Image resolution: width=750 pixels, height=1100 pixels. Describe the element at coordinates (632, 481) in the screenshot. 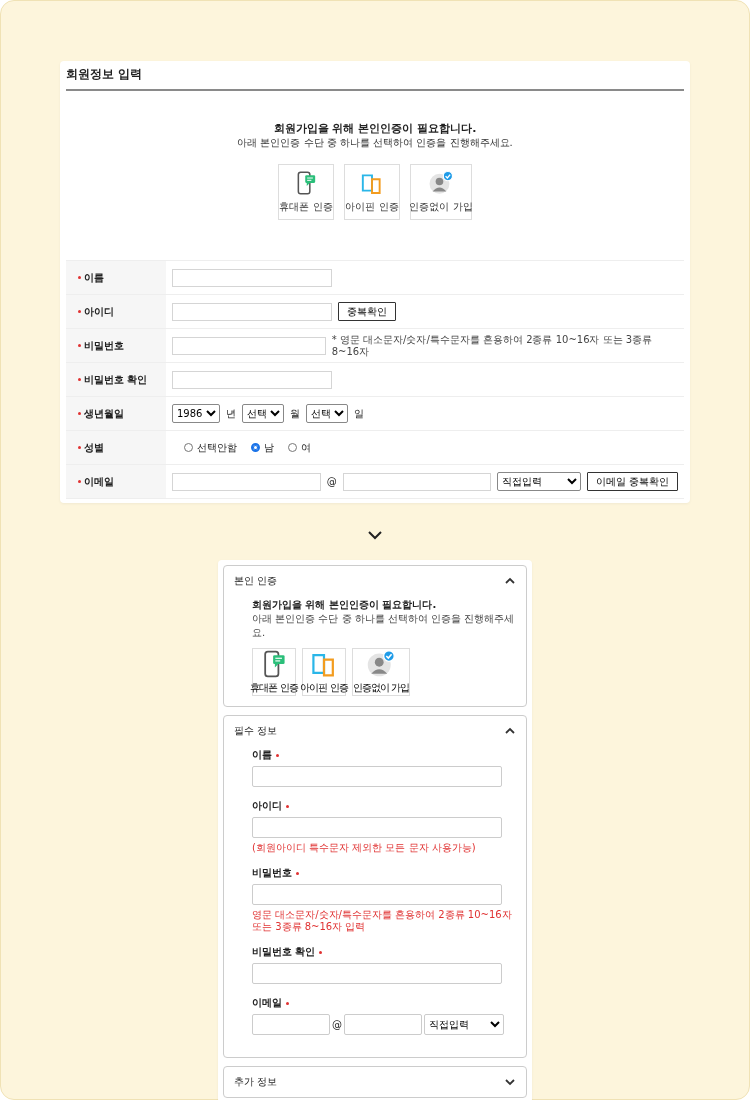

I see `email-check-button: 이메일 중복확인` at that location.